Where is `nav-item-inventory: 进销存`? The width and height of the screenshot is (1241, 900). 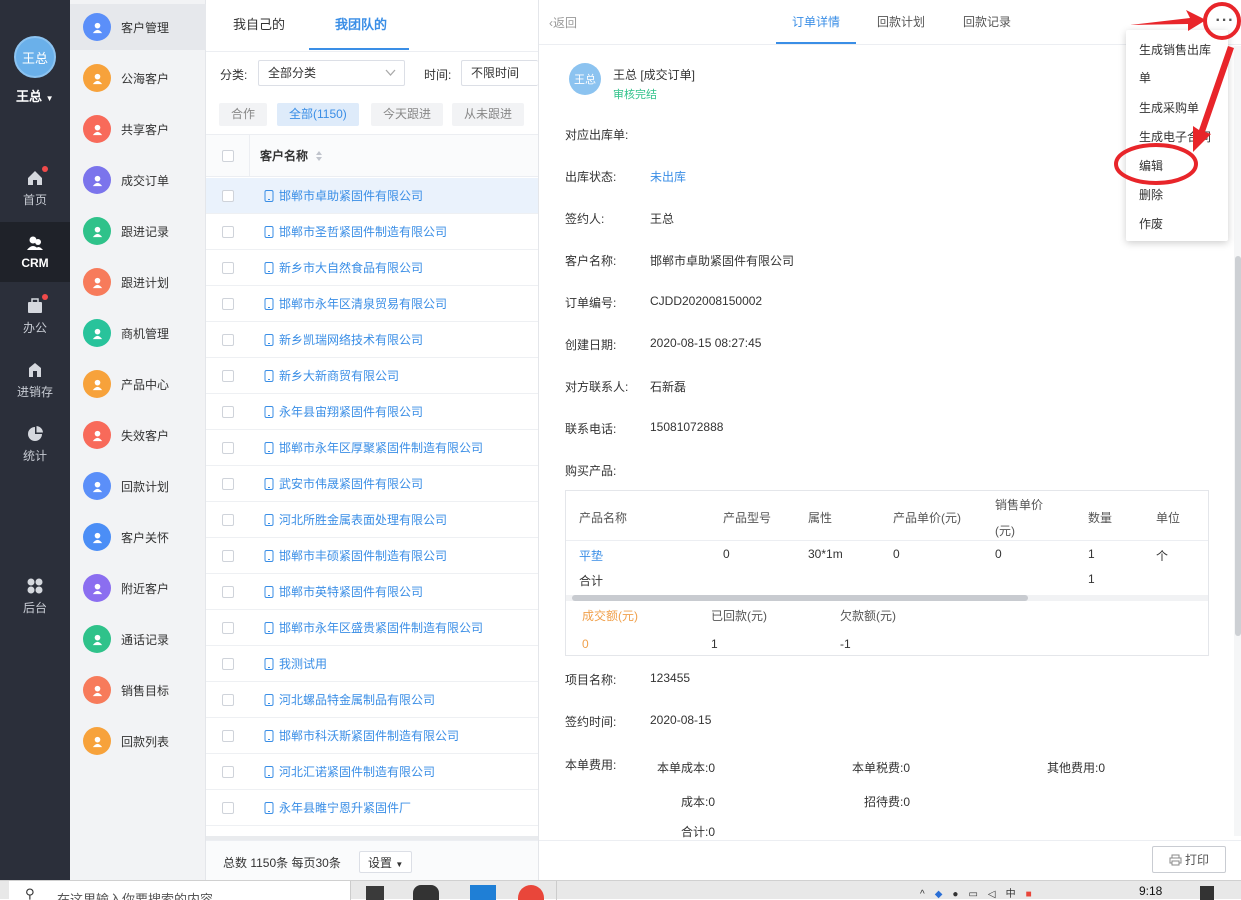 nav-item-inventory: 进销存 is located at coordinates (35, 380).